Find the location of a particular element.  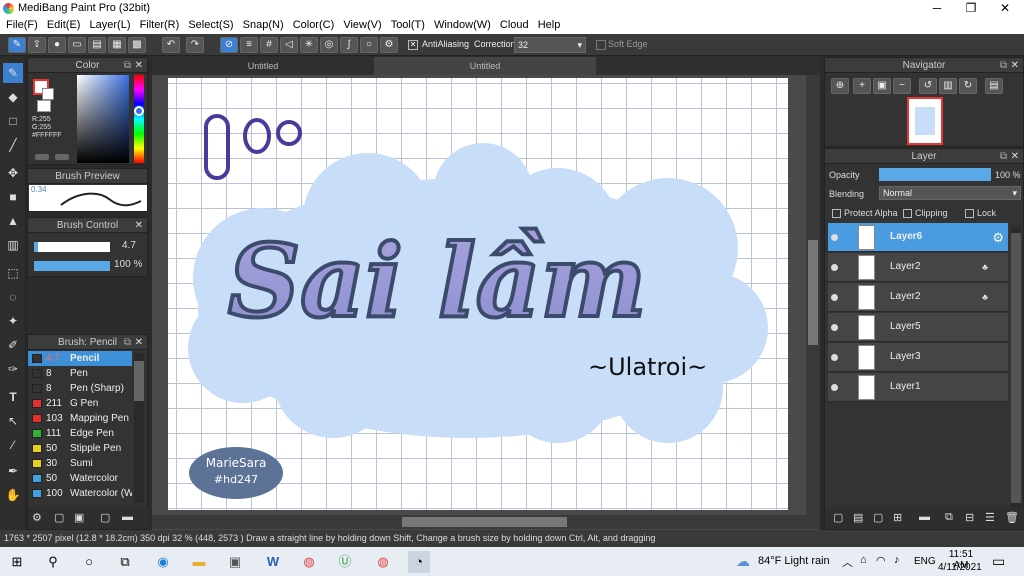

circle-snap-icon: ○ is located at coordinates (369, 45).